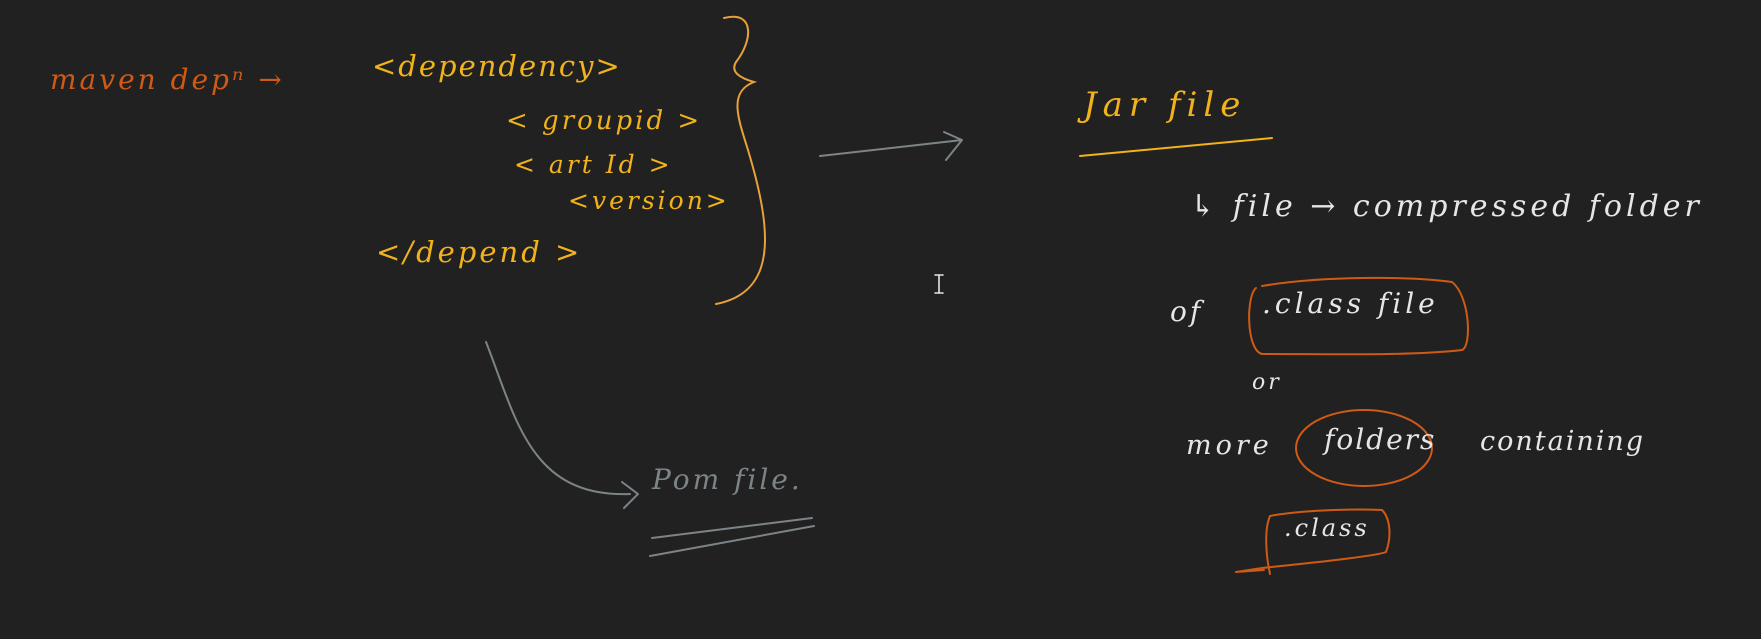  What do you see at coordinates (1187, 311) in the screenshot?
I see `of-label: of` at bounding box center [1187, 311].